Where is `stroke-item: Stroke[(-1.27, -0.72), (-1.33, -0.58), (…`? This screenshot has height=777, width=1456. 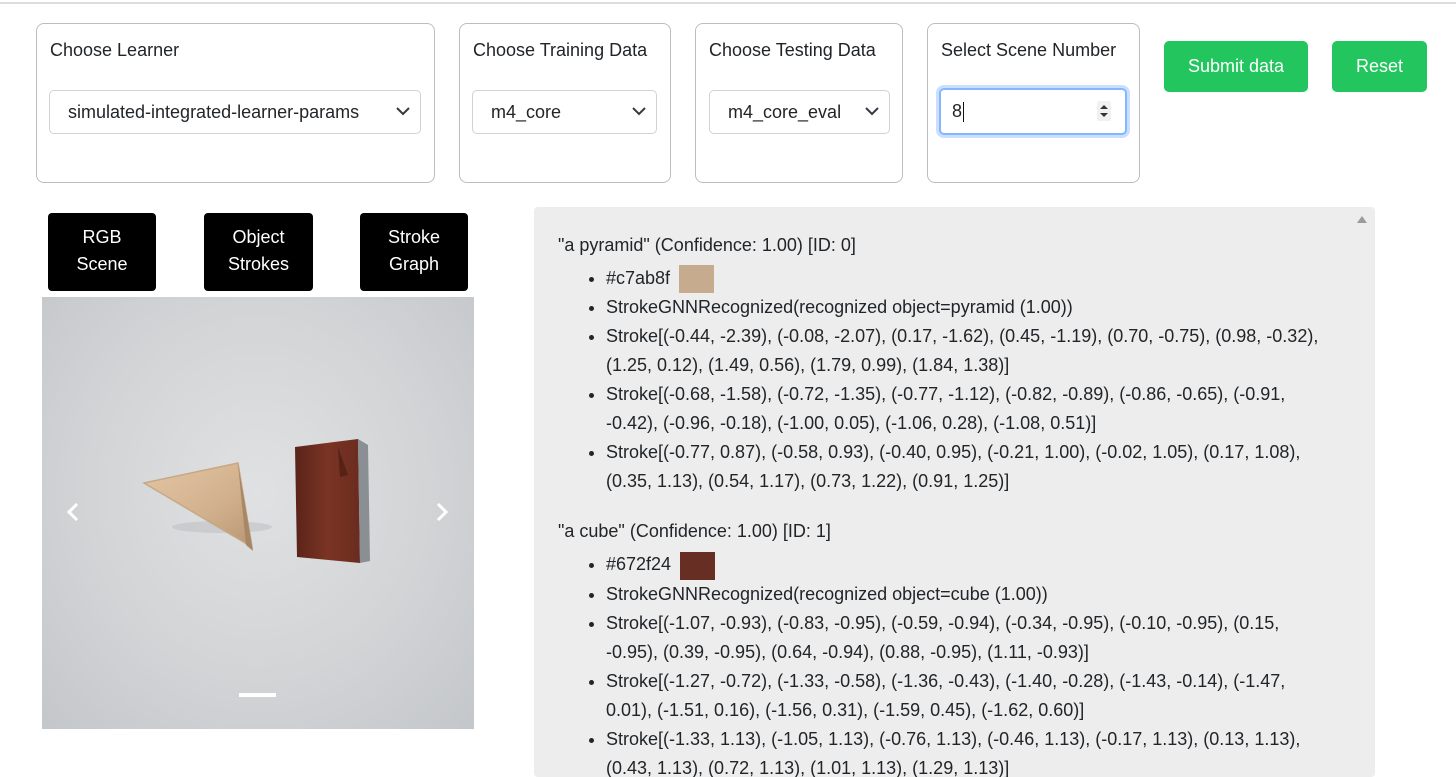
stroke-item: Stroke[(-1.27, -0.72), (-1.33, -0.58), (… is located at coordinates (967, 696).